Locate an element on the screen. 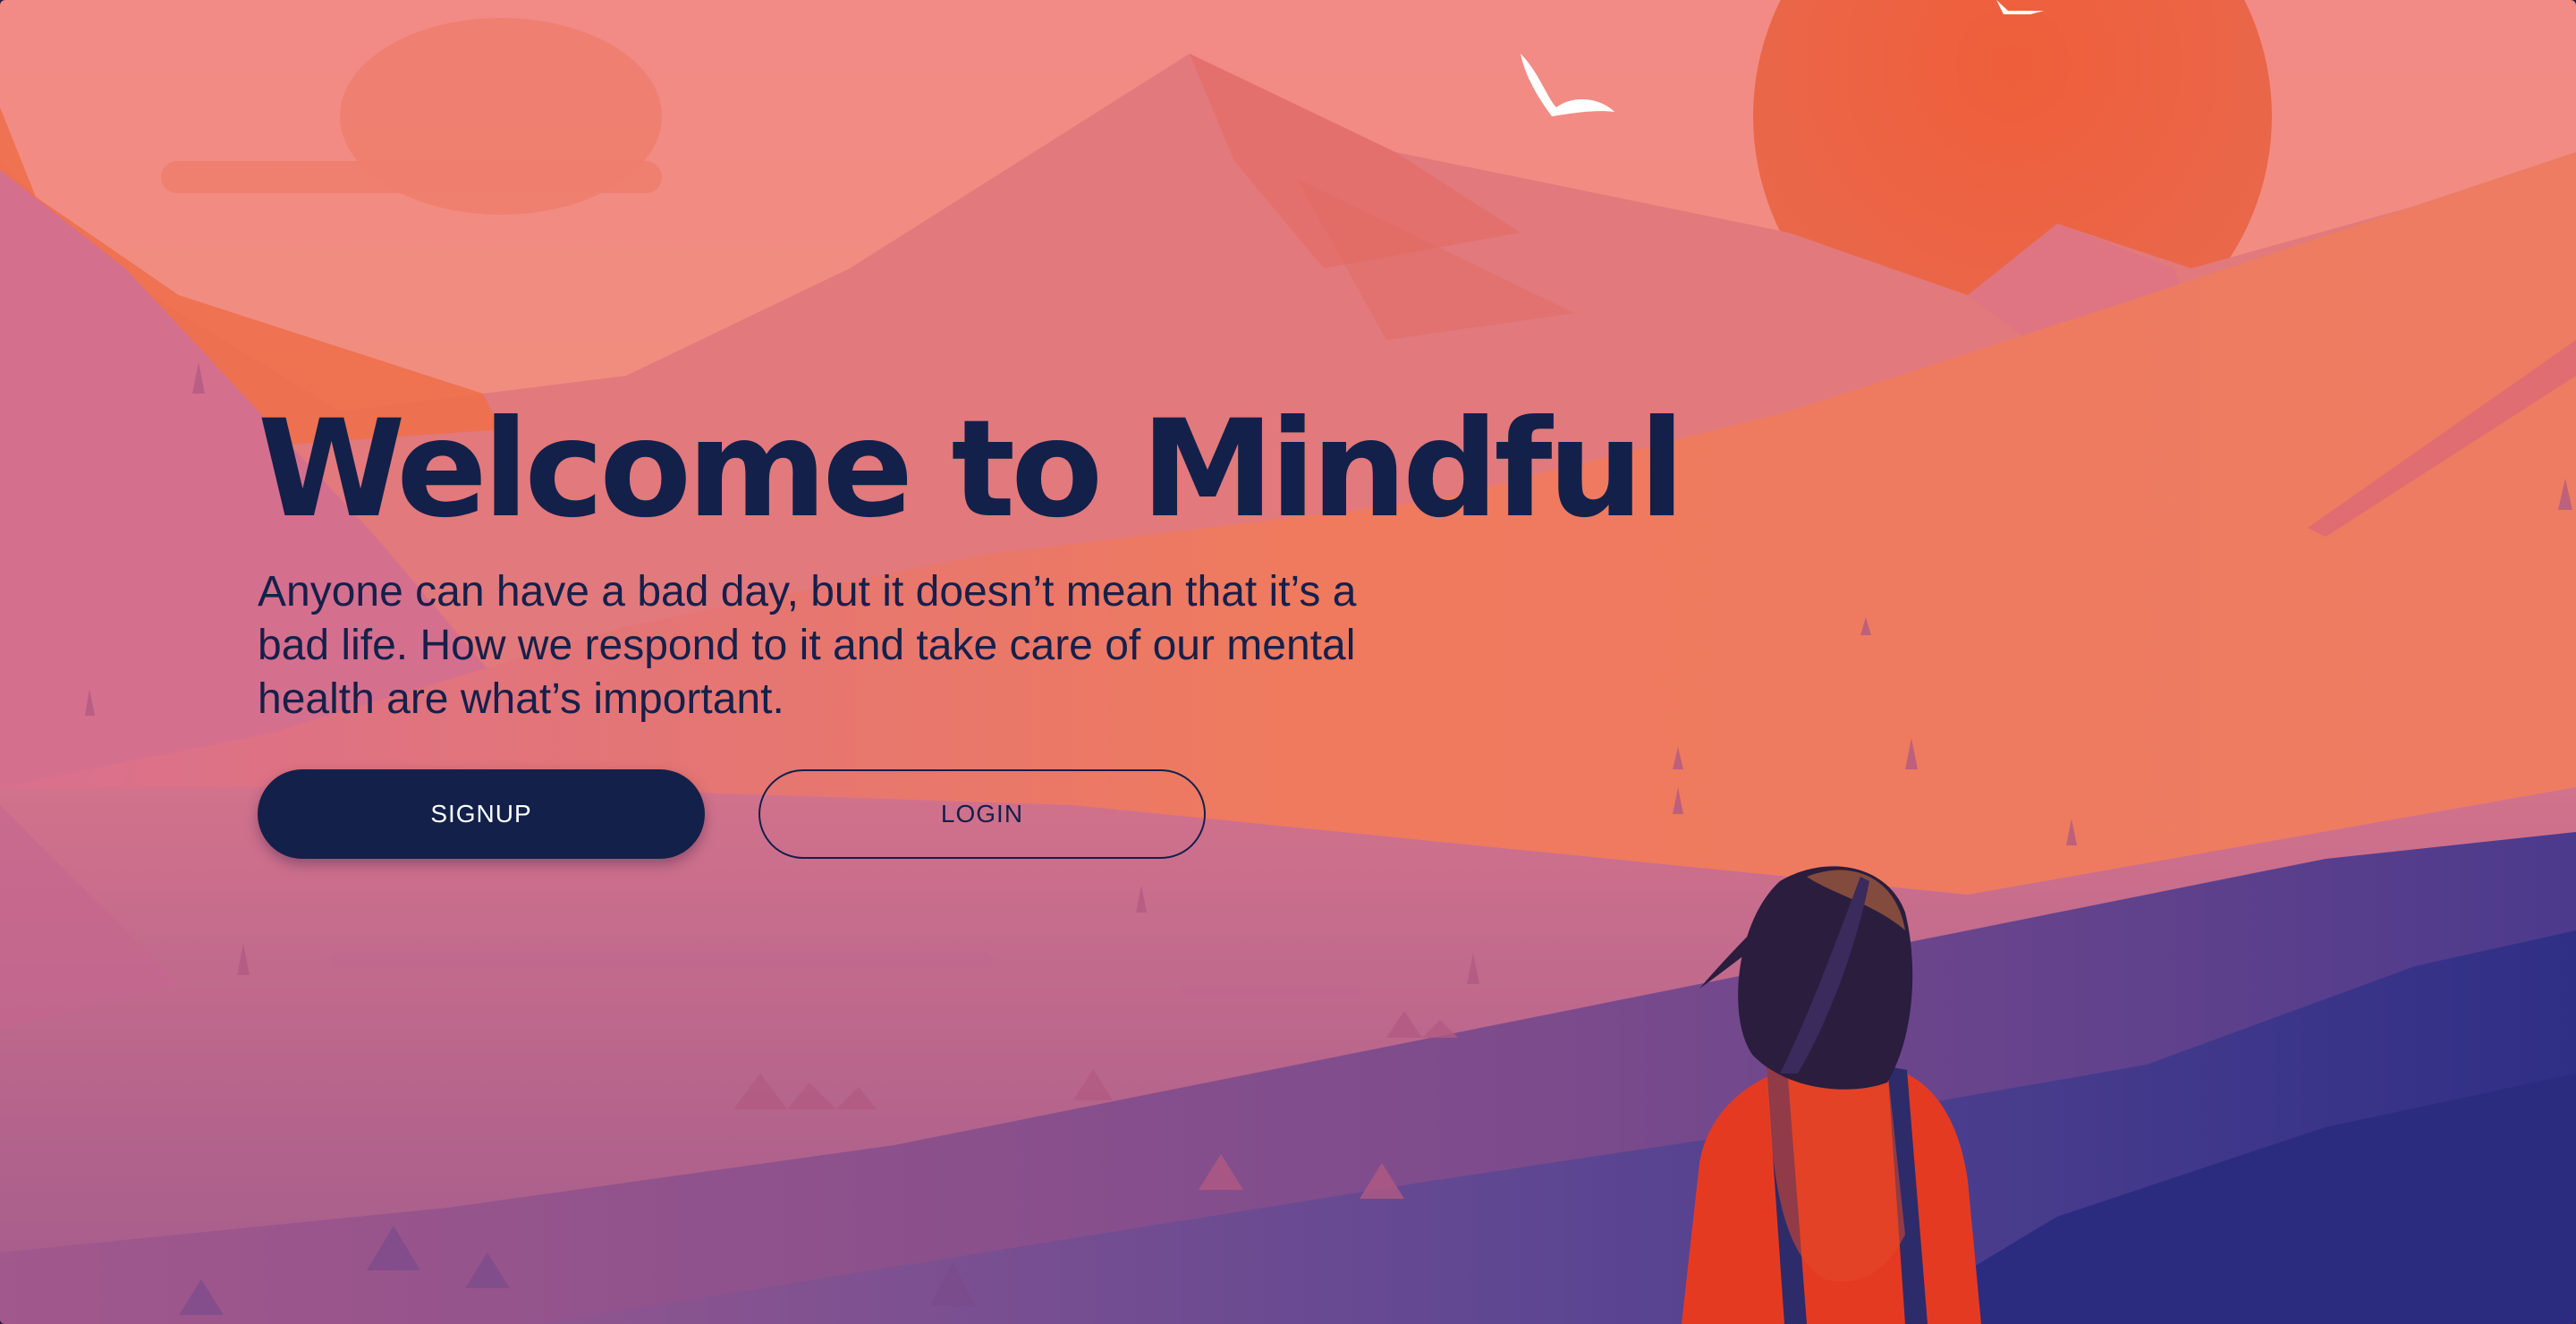  hero-title: Welcome to Mindful is located at coordinates (971, 469).